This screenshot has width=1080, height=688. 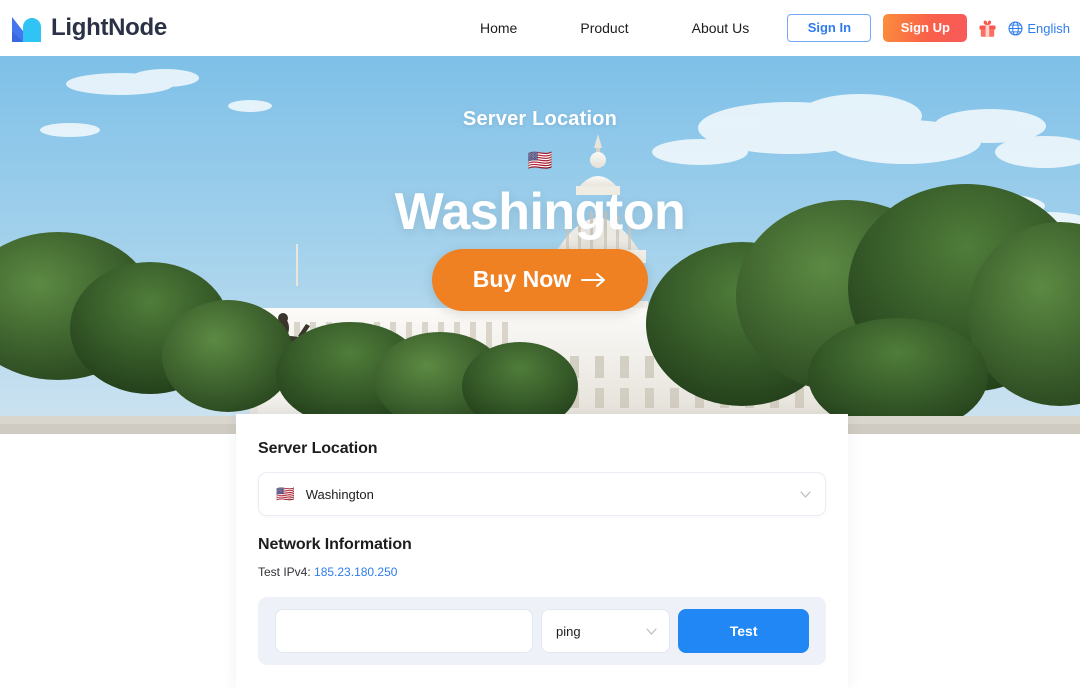 I want to click on arrow-right-icon, so click(x=593, y=279).